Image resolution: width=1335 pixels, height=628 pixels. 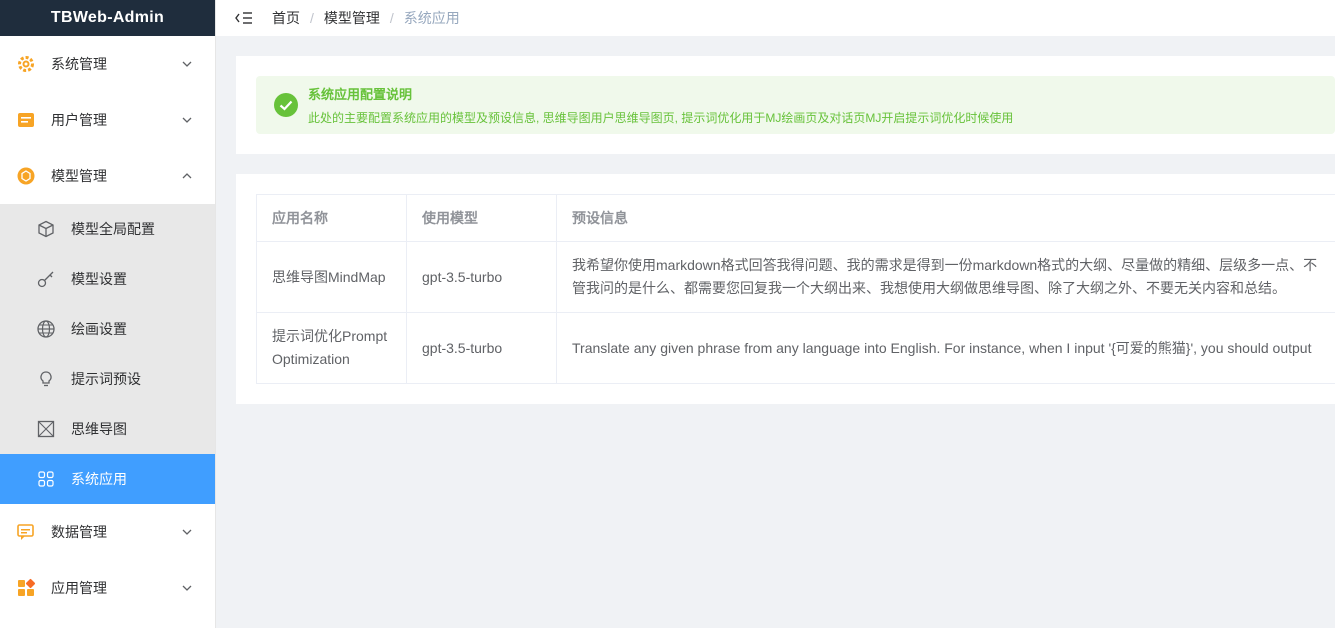 I want to click on apps-icon, so click(x=26, y=588).